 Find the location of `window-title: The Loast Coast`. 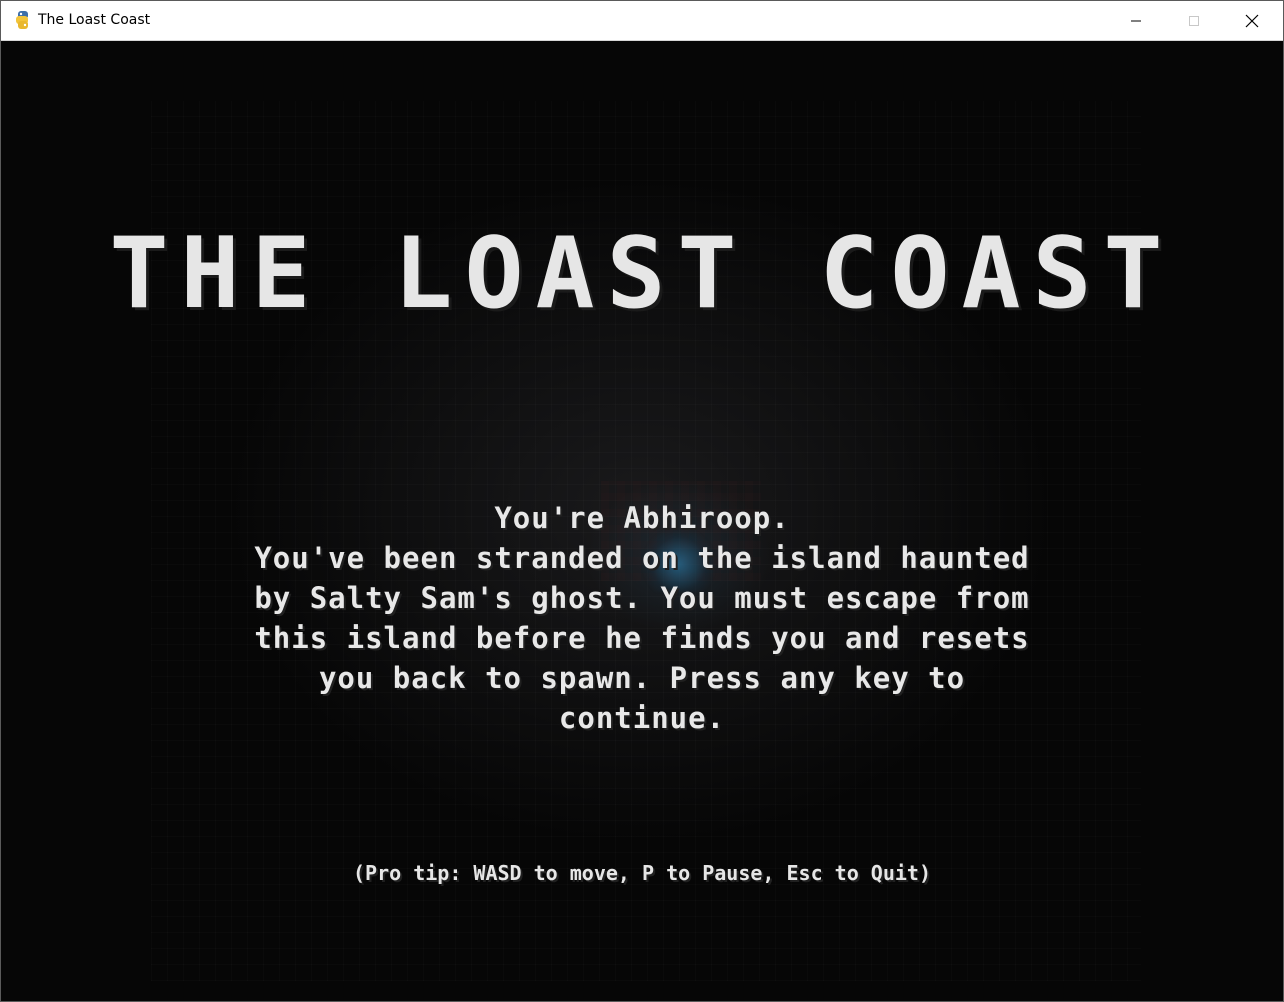

window-title: The Loast Coast is located at coordinates (94, 20).